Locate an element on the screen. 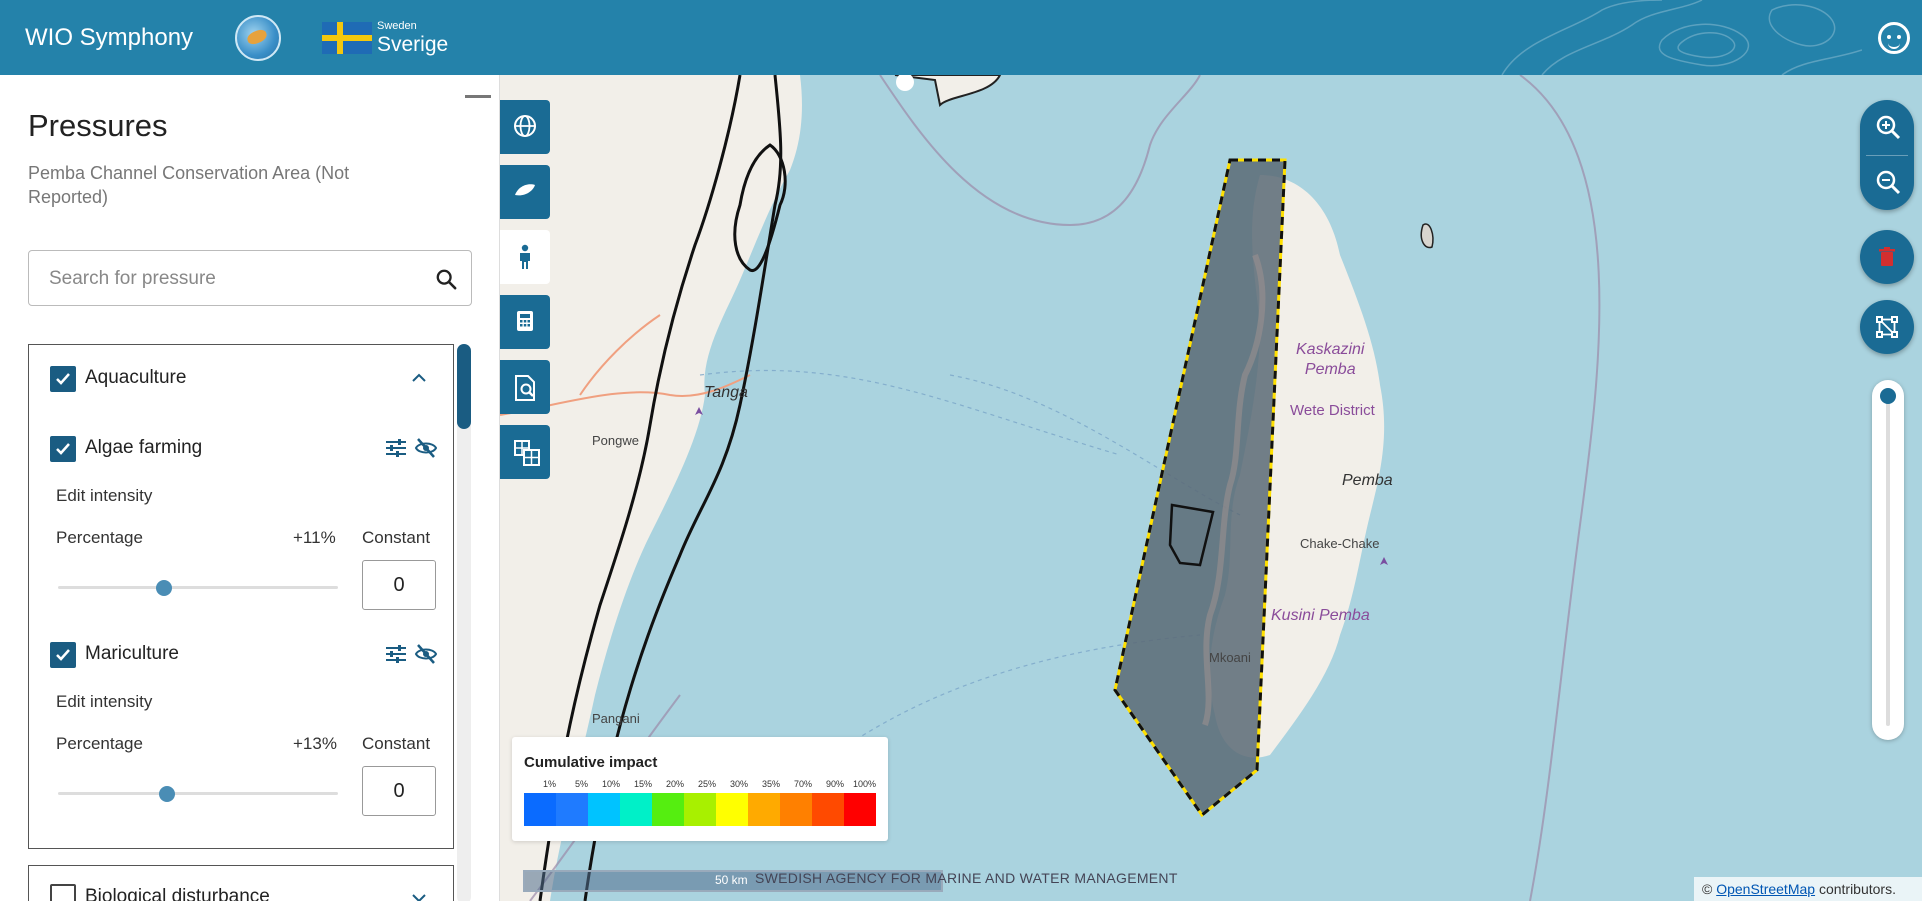 The height and width of the screenshot is (901, 1922). grid-compare-icon is located at coordinates (527, 453).